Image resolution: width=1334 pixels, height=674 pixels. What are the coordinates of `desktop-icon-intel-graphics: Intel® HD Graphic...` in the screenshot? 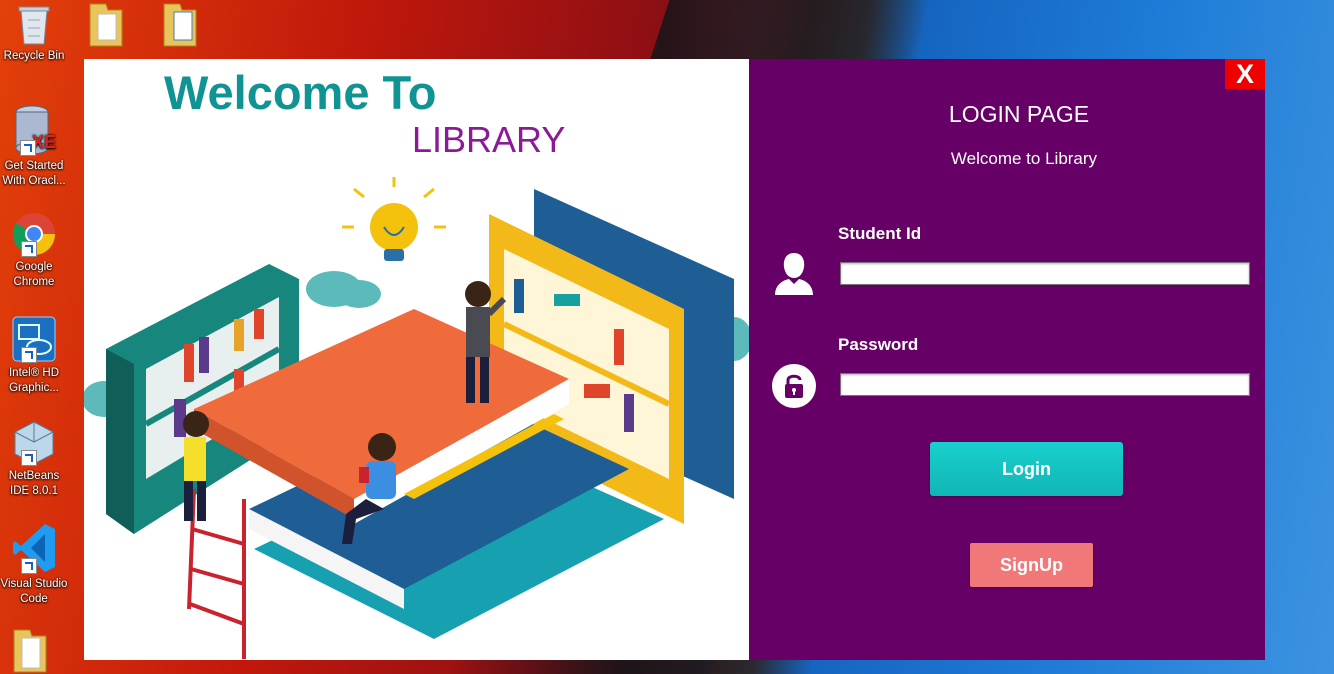 It's located at (34, 355).